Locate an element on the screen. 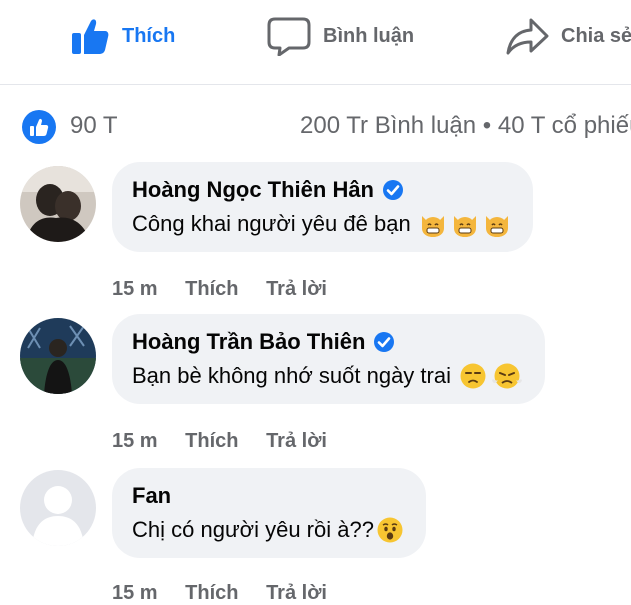 The width and height of the screenshot is (631, 605). comment-text-row: Công khai người yêu đê bạn is located at coordinates (321, 224).